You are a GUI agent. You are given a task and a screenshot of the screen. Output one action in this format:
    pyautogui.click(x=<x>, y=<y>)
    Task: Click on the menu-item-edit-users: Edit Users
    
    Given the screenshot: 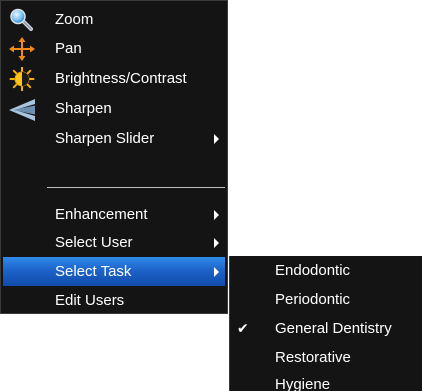 What is the action you would take?
    pyautogui.click(x=114, y=300)
    